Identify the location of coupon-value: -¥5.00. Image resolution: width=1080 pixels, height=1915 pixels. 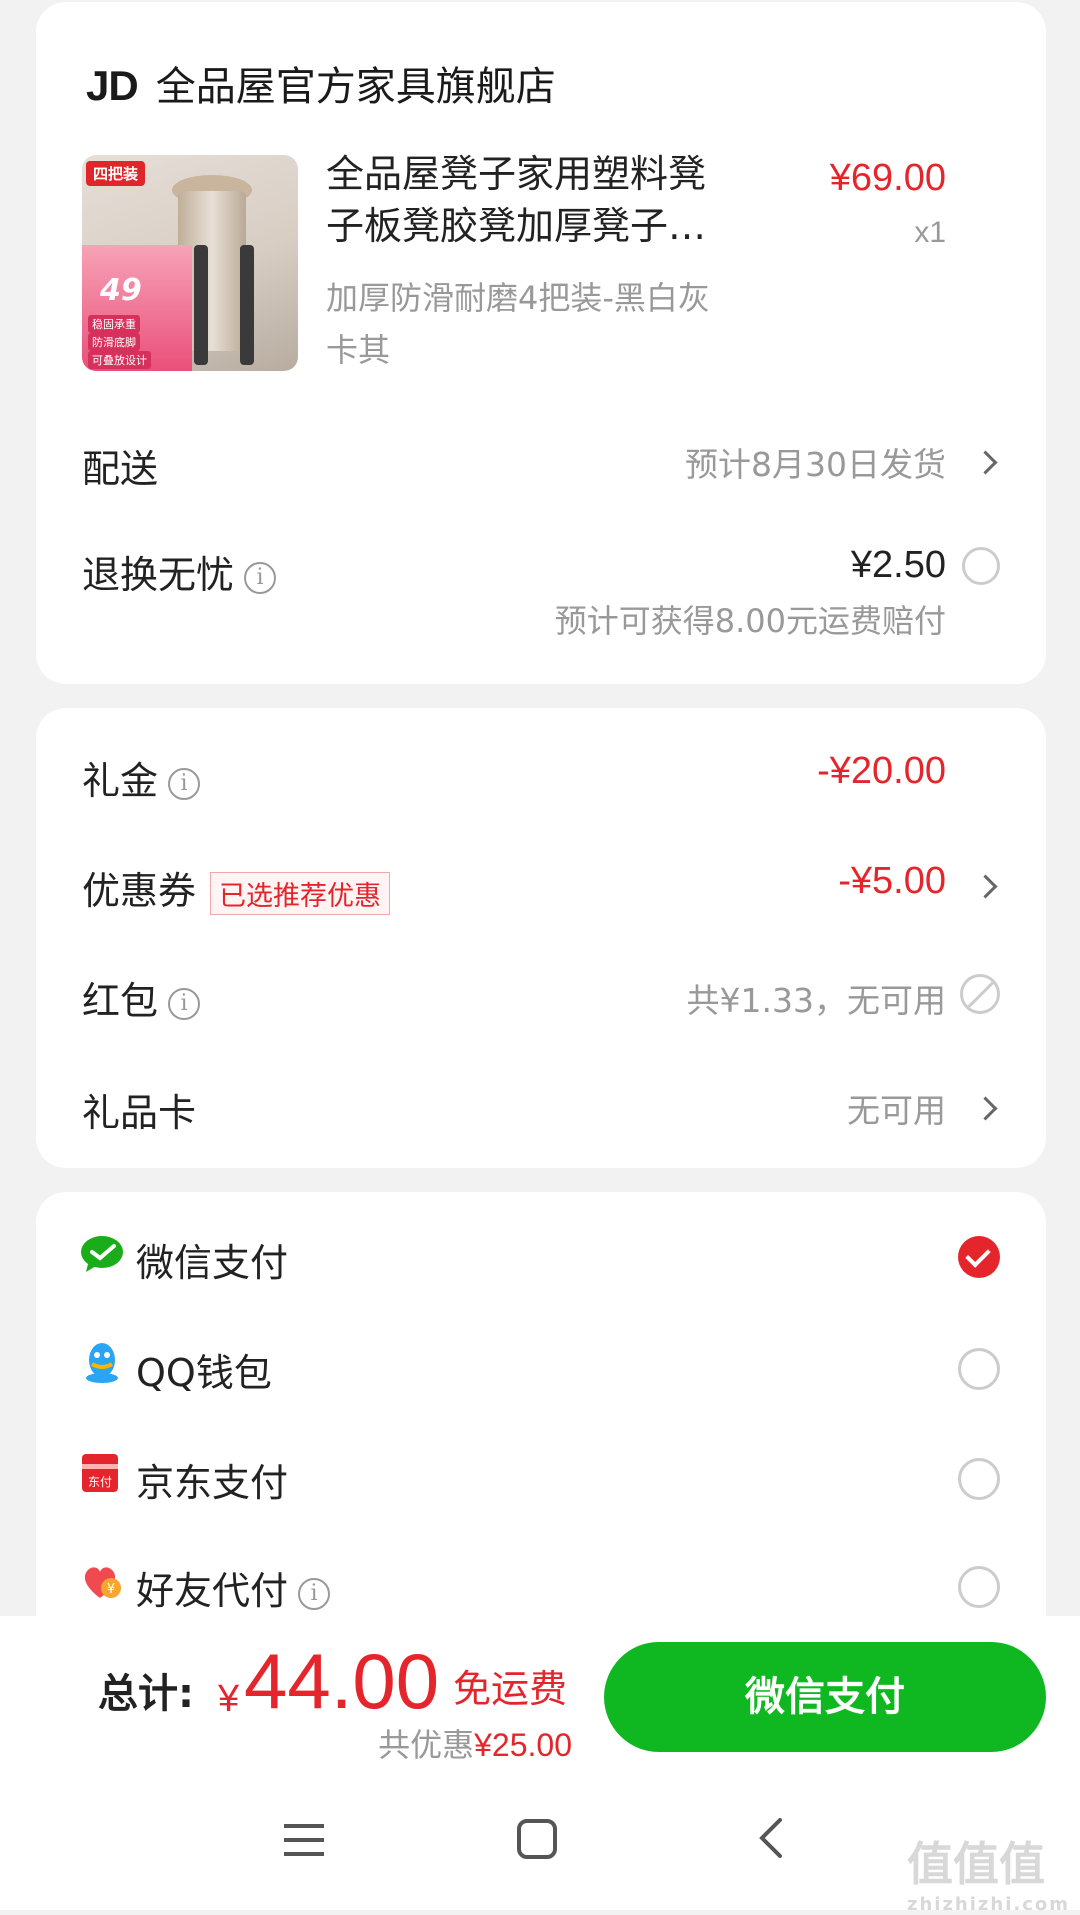
(892, 881).